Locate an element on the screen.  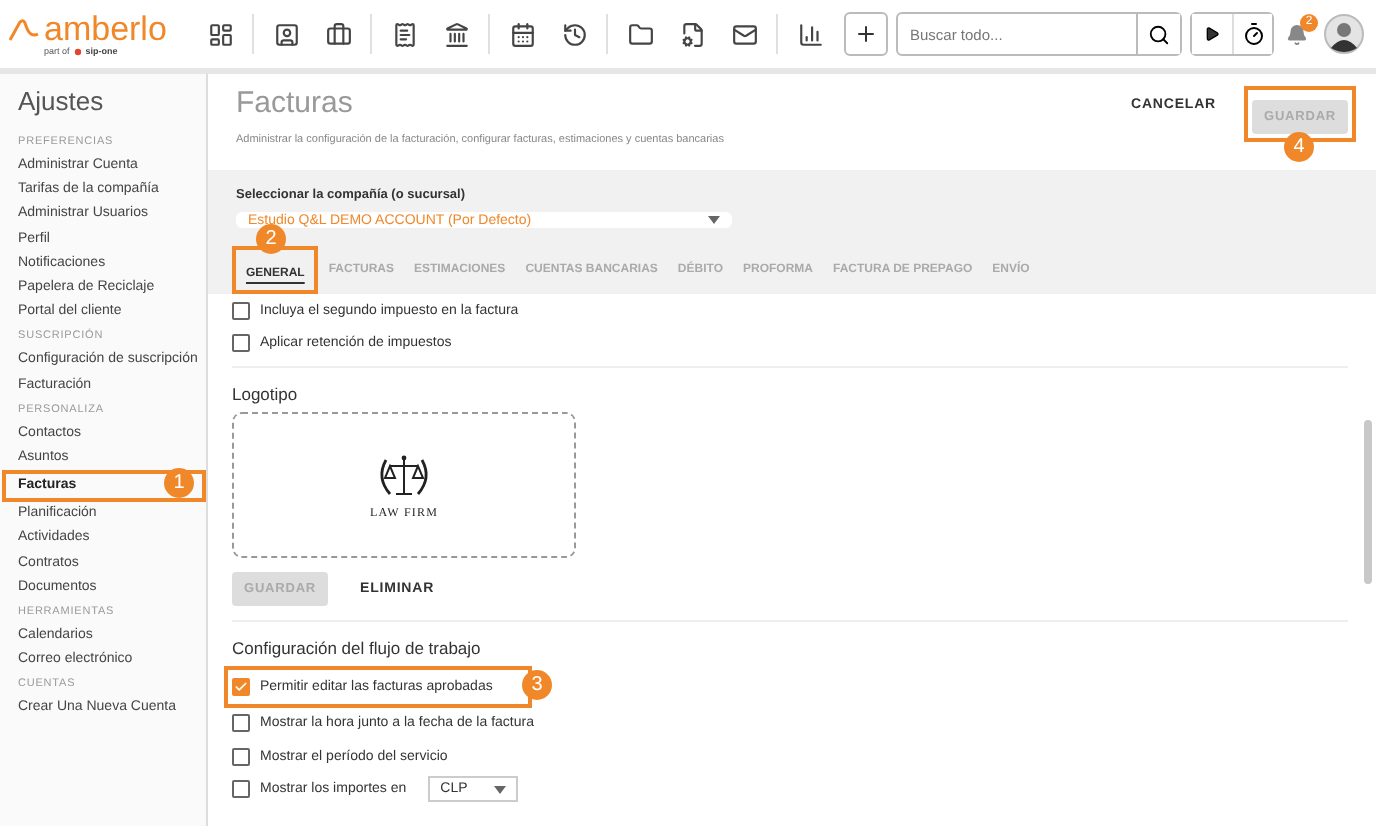
search-icon is located at coordinates (1159, 34).